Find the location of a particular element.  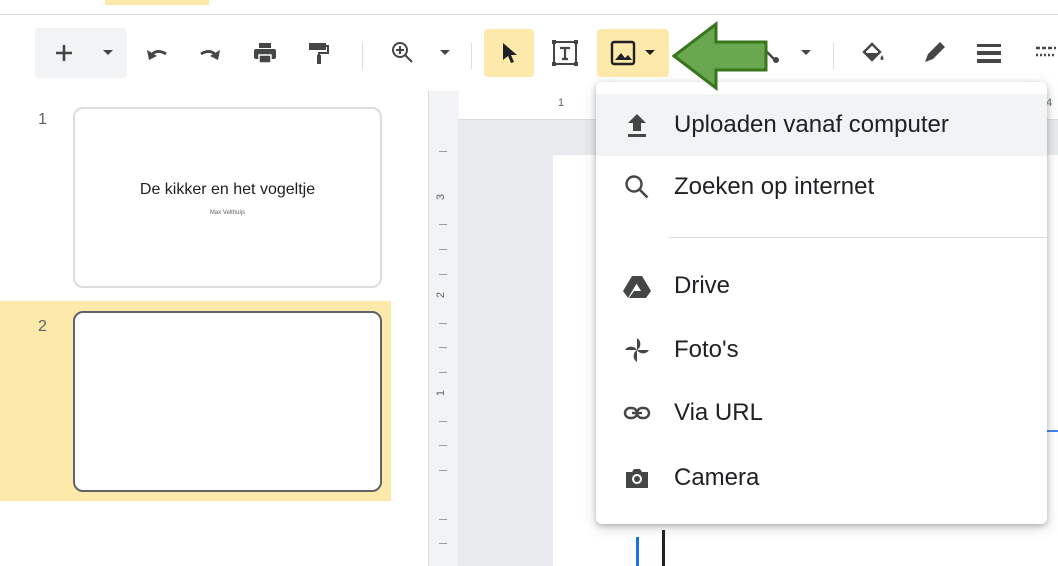

menu-item-label: Camera is located at coordinates (717, 477).